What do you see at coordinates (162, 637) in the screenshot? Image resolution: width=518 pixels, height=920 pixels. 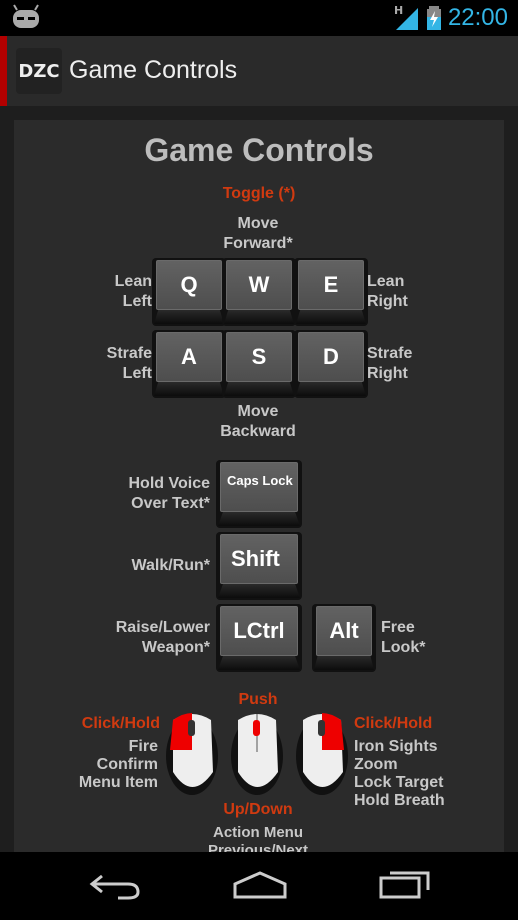 I see `label-weapon: Raise/Lower Weapon*` at bounding box center [162, 637].